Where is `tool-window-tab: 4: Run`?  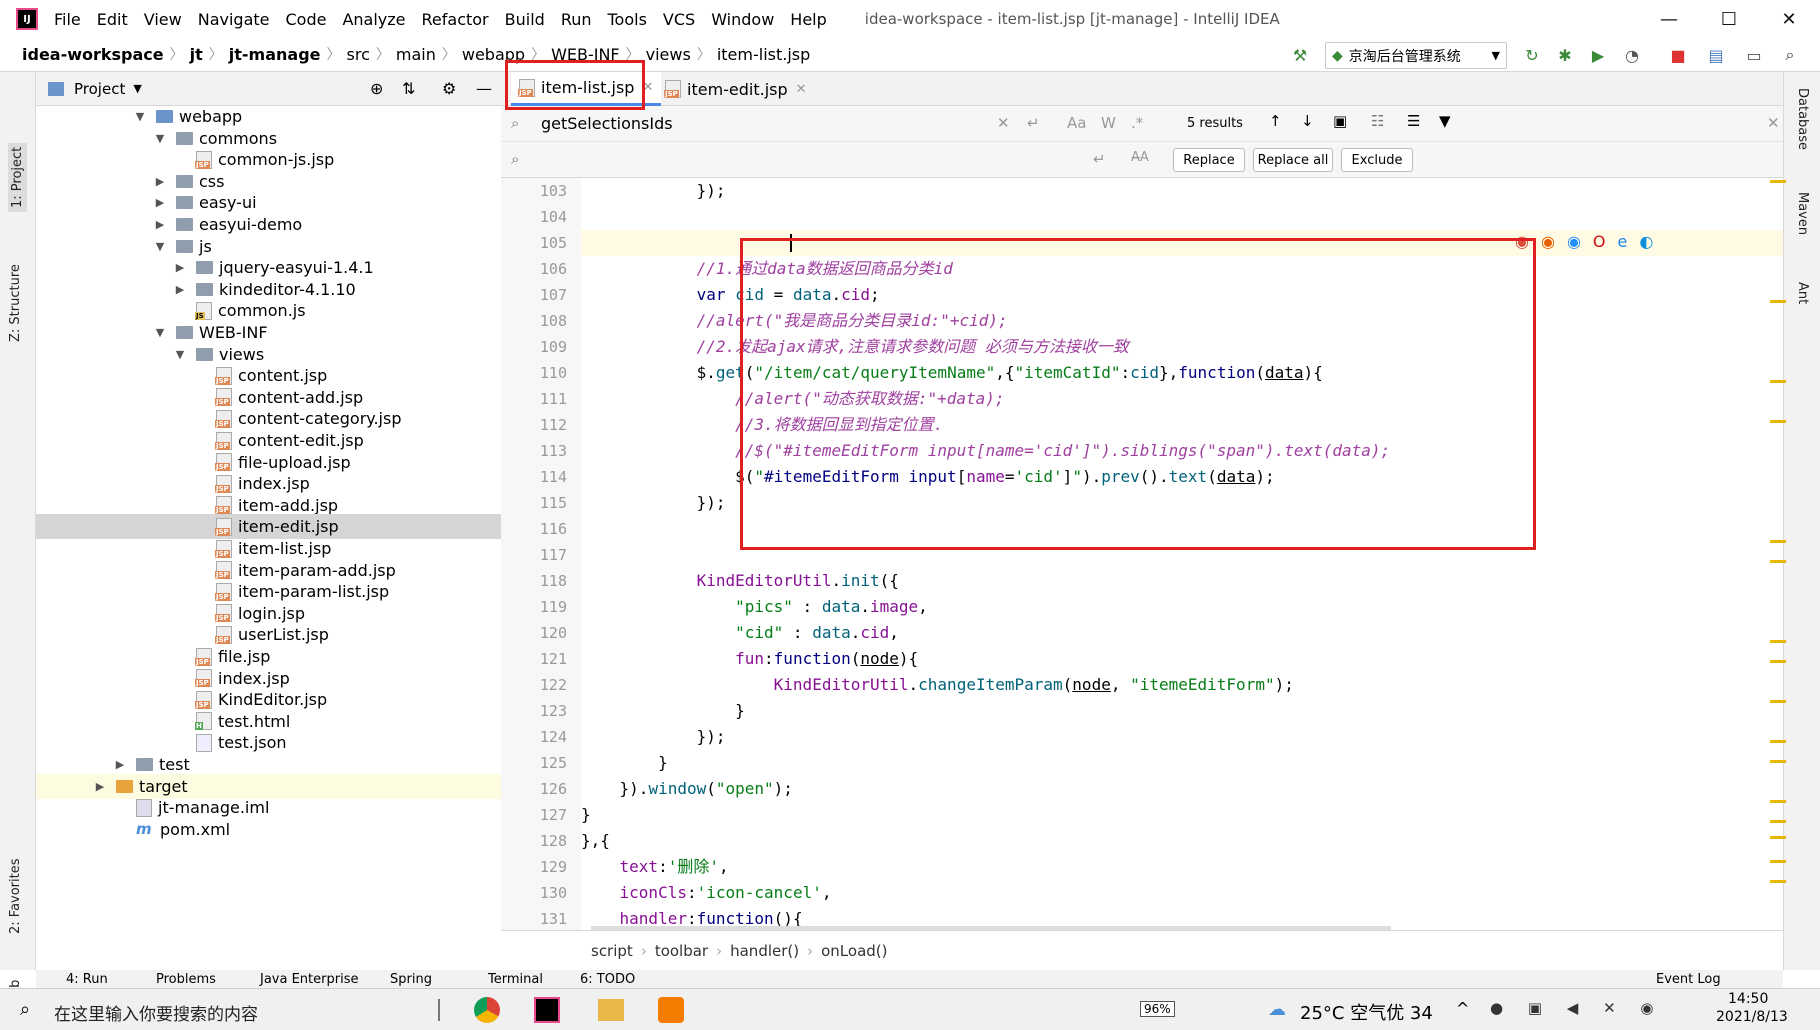 tool-window-tab: 4: Run is located at coordinates (87, 979).